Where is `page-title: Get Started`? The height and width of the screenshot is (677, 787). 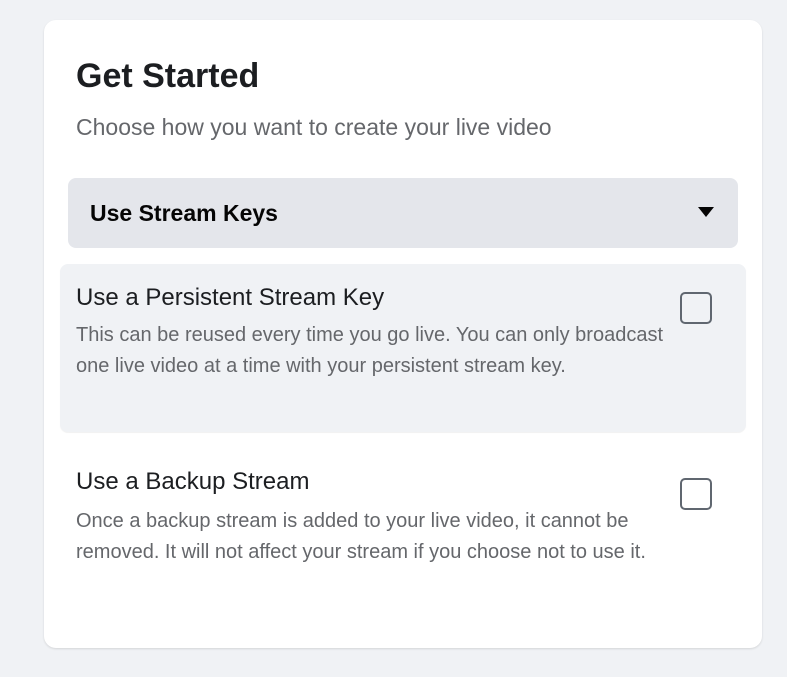 page-title: Get Started is located at coordinates (168, 76).